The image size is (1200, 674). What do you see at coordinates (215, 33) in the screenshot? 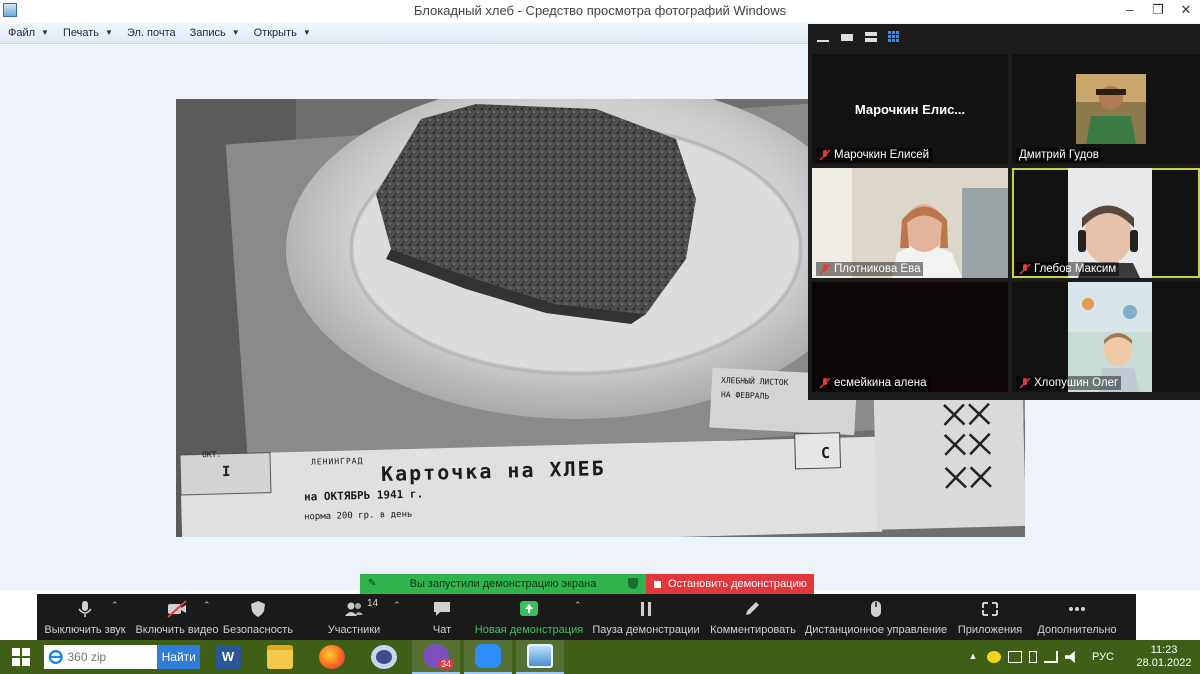
I see `menu-burn: Запись ▼` at bounding box center [215, 33].